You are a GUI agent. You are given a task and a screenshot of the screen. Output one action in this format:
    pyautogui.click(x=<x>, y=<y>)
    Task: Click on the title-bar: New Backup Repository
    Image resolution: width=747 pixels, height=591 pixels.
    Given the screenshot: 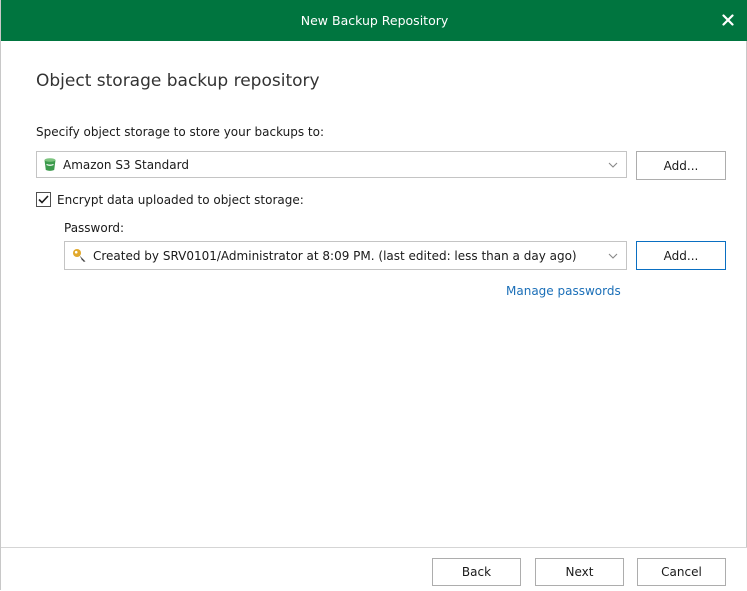 What is the action you would take?
    pyautogui.click(x=374, y=20)
    